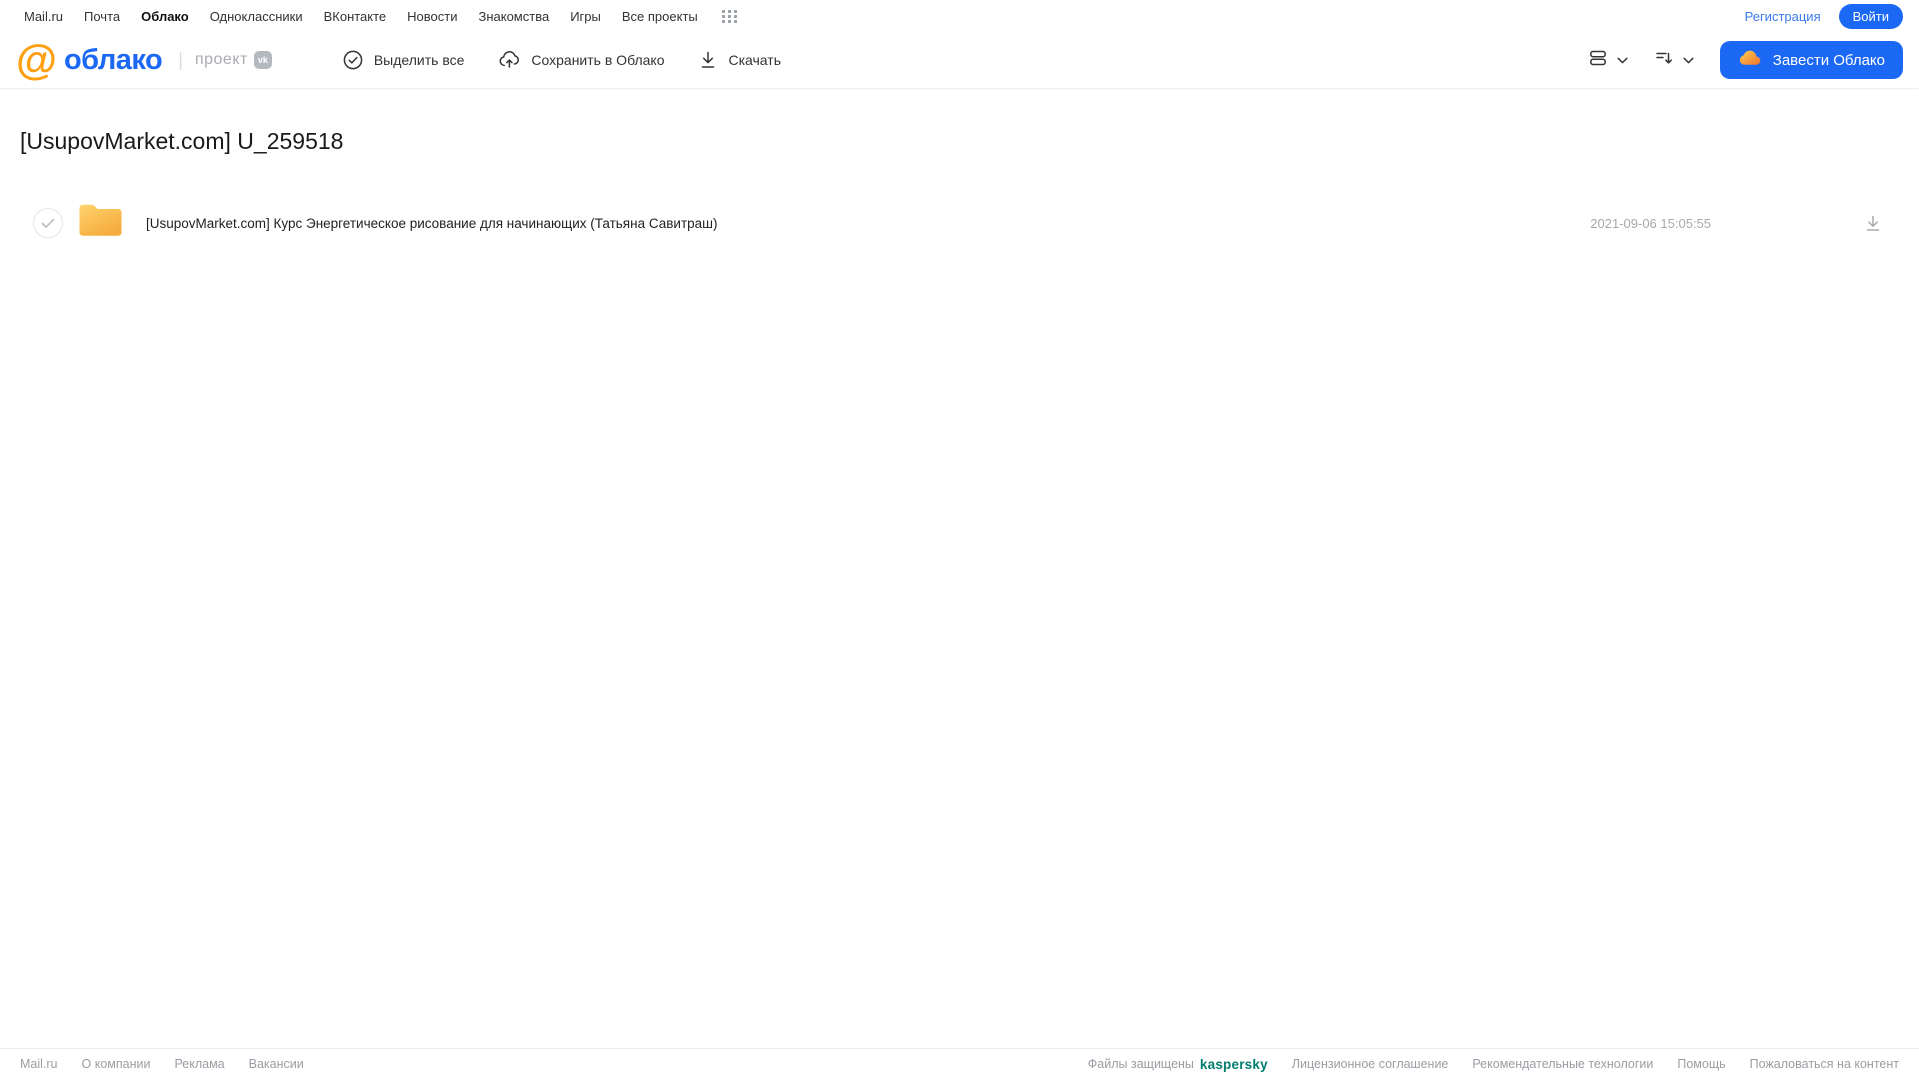 The width and height of the screenshot is (1919, 1079). What do you see at coordinates (660, 16) in the screenshot?
I see `nav-link-all-projects: Все проекты` at bounding box center [660, 16].